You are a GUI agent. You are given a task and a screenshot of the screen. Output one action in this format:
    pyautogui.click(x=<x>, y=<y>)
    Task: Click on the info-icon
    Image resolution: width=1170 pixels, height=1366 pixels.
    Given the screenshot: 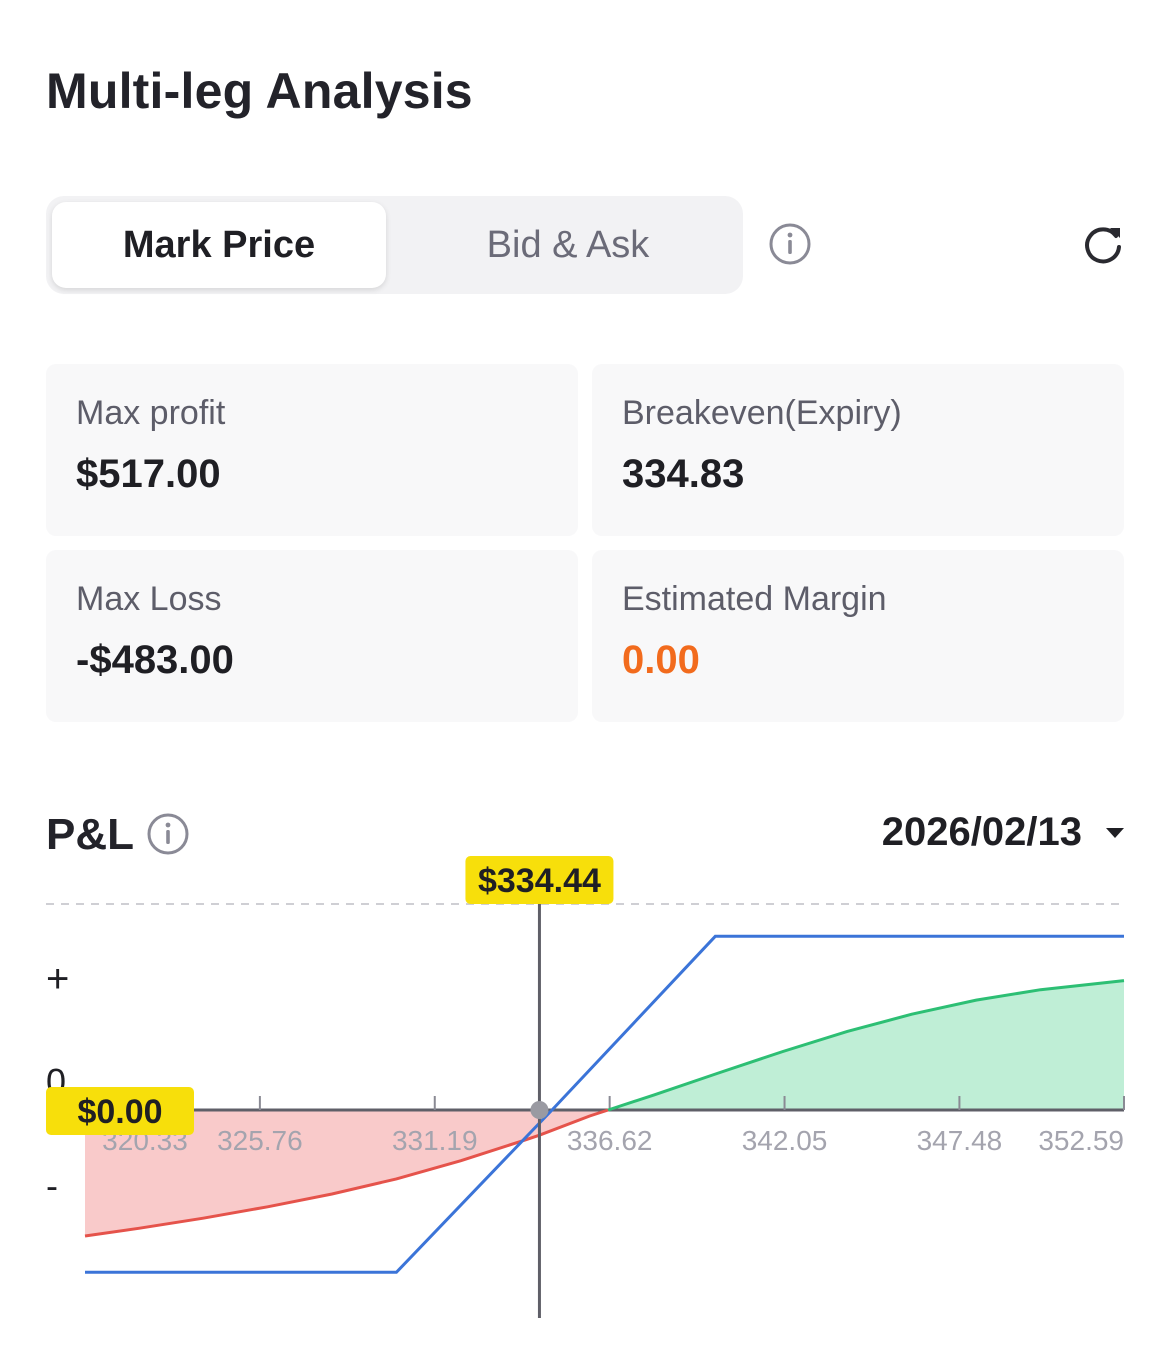 What is the action you would take?
    pyautogui.click(x=790, y=244)
    